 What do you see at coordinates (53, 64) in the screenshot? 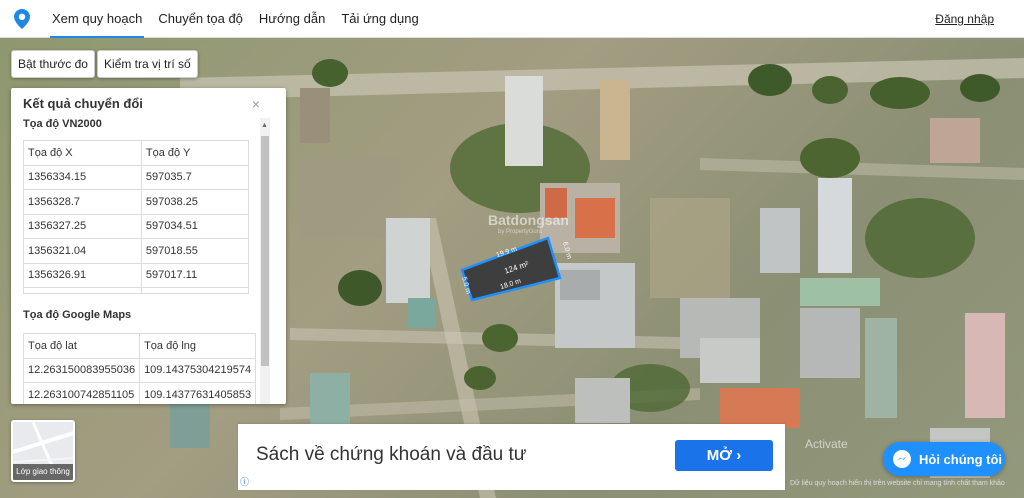
I see `measure-button: Bật thước đo` at bounding box center [53, 64].